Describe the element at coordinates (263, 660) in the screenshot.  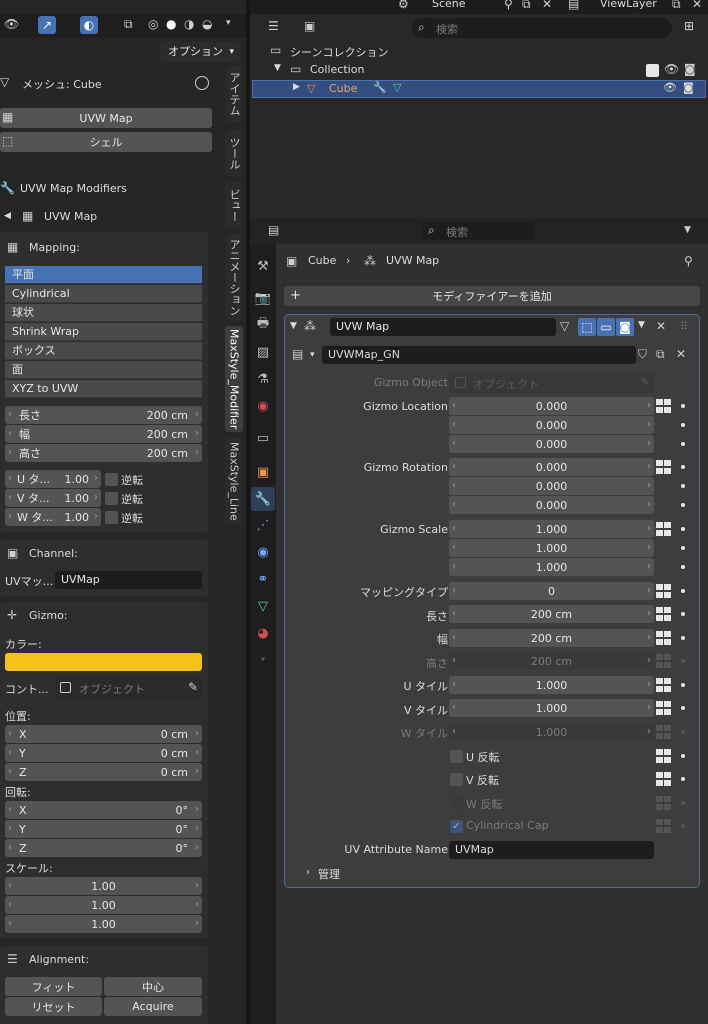
I see `chevron-down-icon: ▾` at that location.